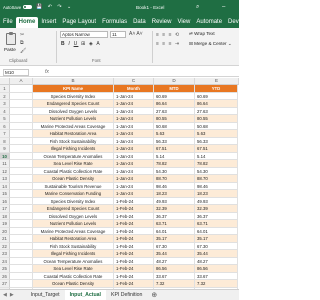 Image resolution: width=320 pixels, height=300 pixels. What do you see at coordinates (5, 209) in the screenshot?
I see `row-number: 17` at bounding box center [5, 209].